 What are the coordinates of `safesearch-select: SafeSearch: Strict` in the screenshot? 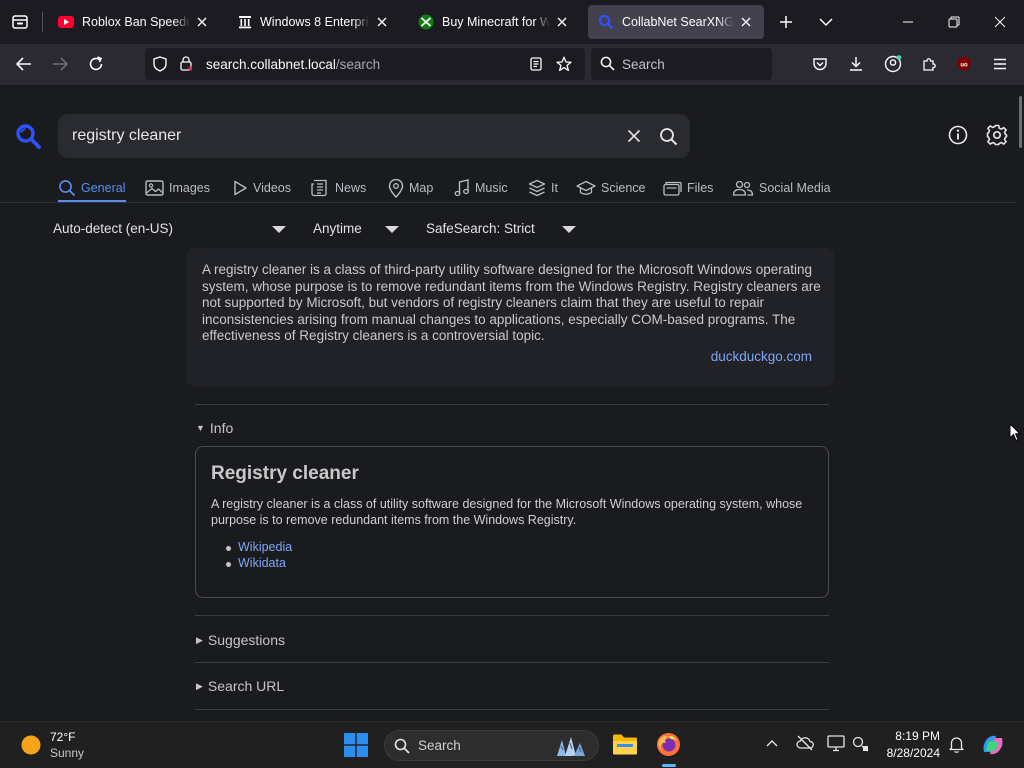 It's located at (480, 228).